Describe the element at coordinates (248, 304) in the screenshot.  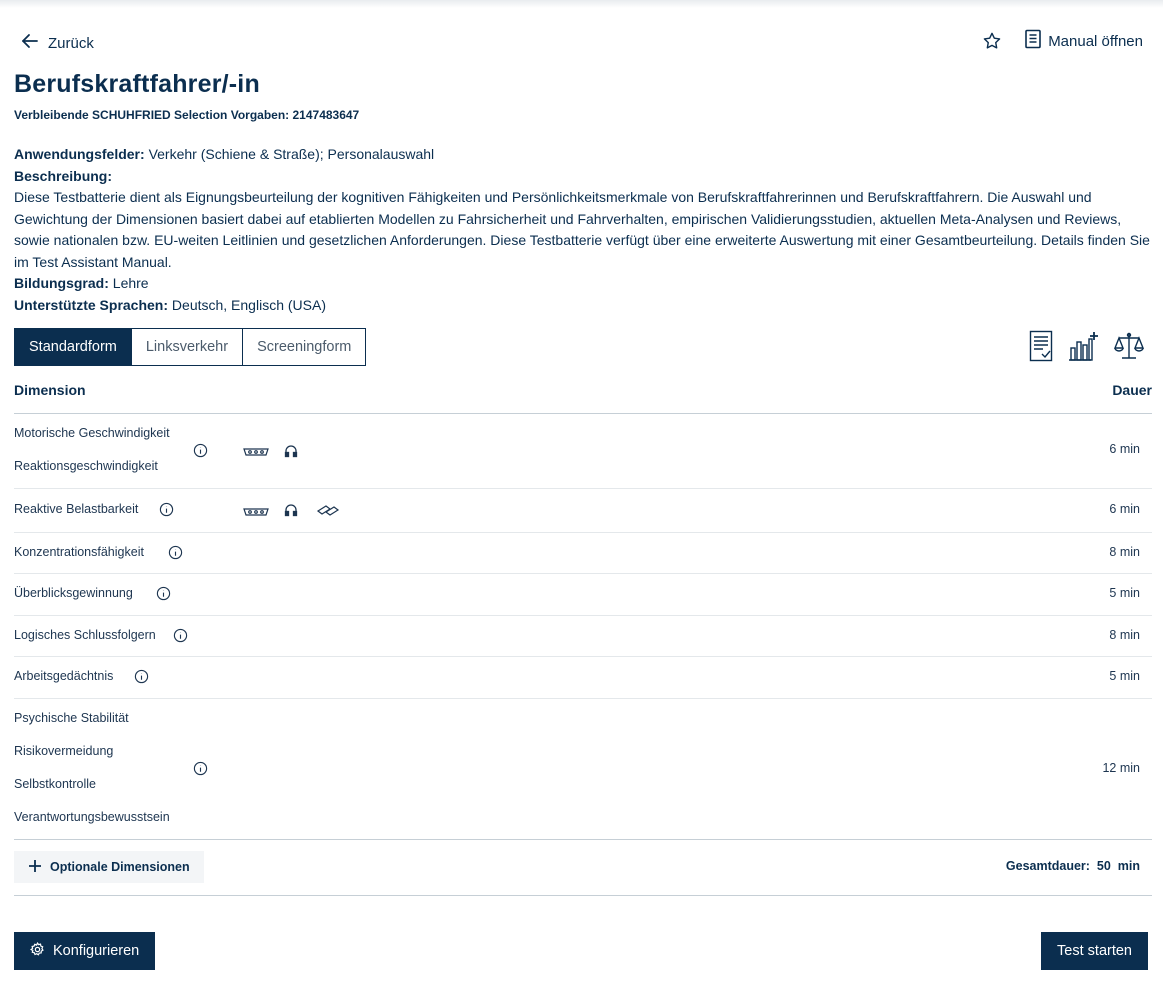
I see `languages-value: Deutsch, Englisch (USA)` at that location.